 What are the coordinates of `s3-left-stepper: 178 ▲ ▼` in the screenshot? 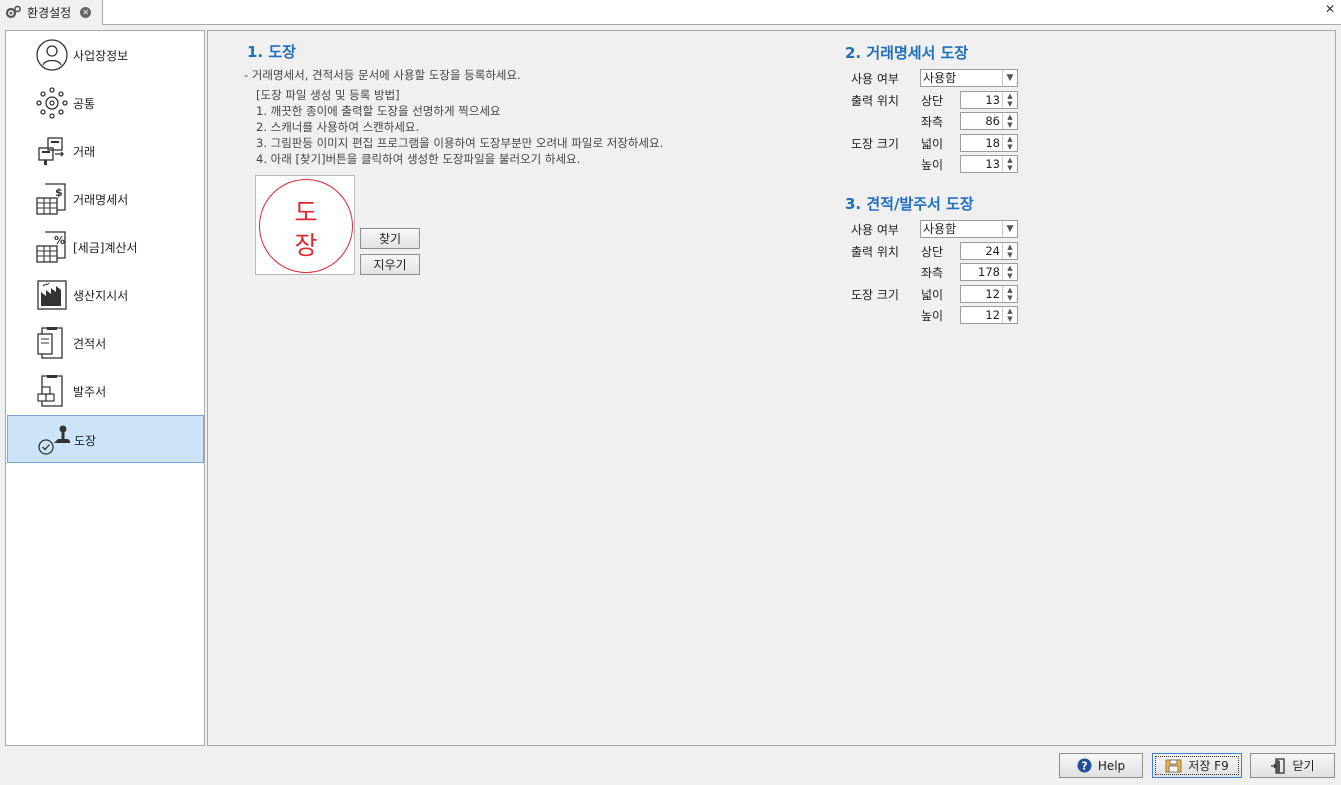 It's located at (989, 272).